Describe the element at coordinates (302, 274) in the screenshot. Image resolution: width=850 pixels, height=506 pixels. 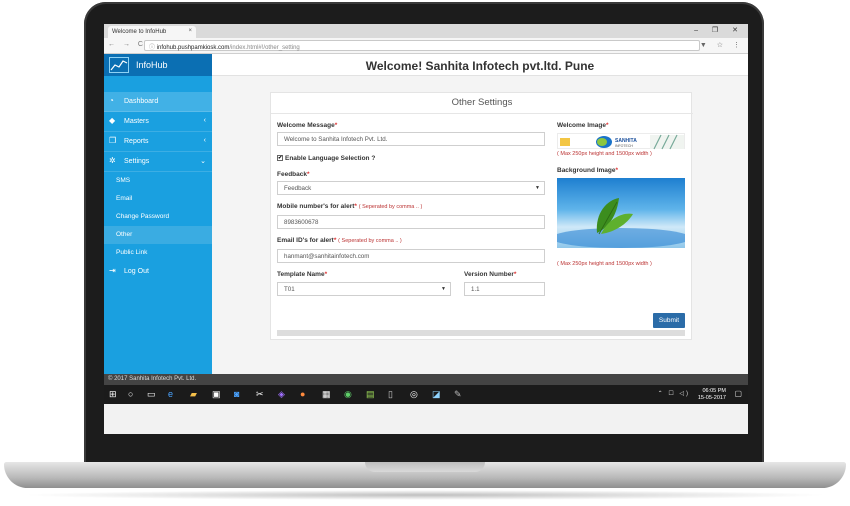
I see `template-name-label: Template Name*` at that location.